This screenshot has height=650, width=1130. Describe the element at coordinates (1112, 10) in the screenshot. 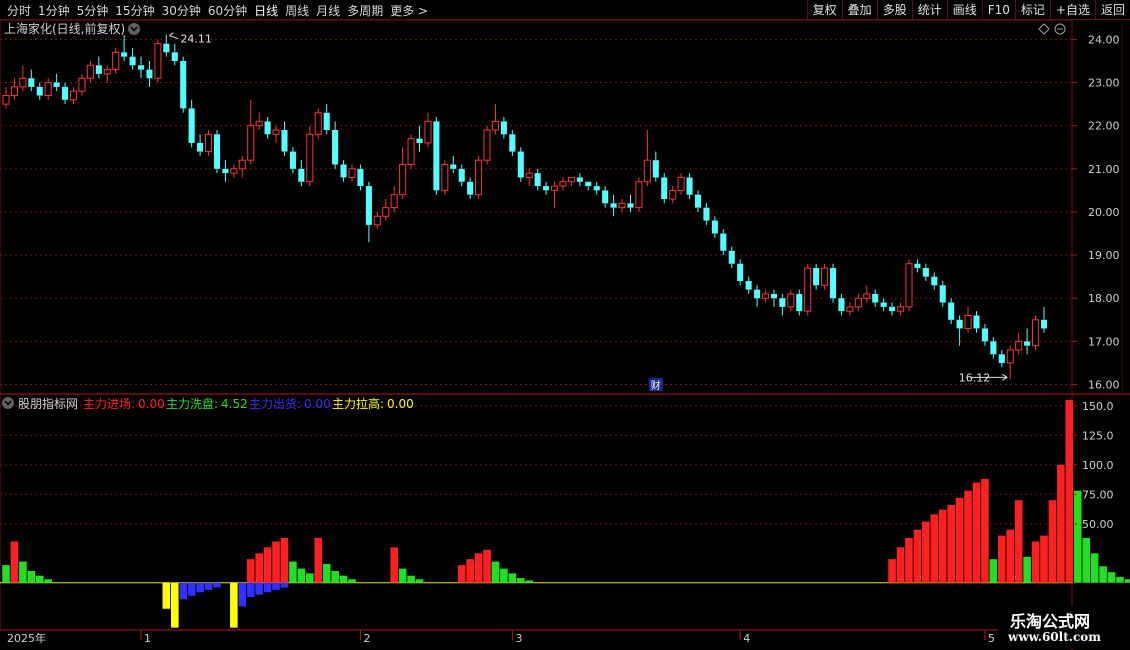

I see `action-button-8: 返回` at that location.